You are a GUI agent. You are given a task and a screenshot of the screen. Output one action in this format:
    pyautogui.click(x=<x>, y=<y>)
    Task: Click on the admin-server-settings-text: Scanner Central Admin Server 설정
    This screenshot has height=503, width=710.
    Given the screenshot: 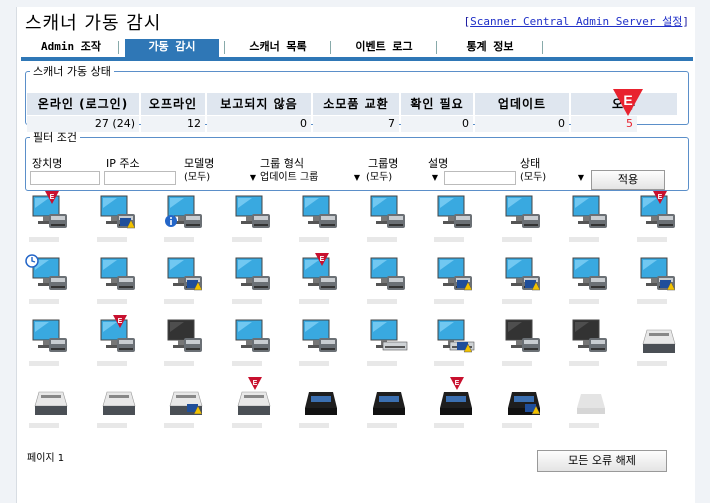 What is the action you would take?
    pyautogui.click(x=576, y=21)
    